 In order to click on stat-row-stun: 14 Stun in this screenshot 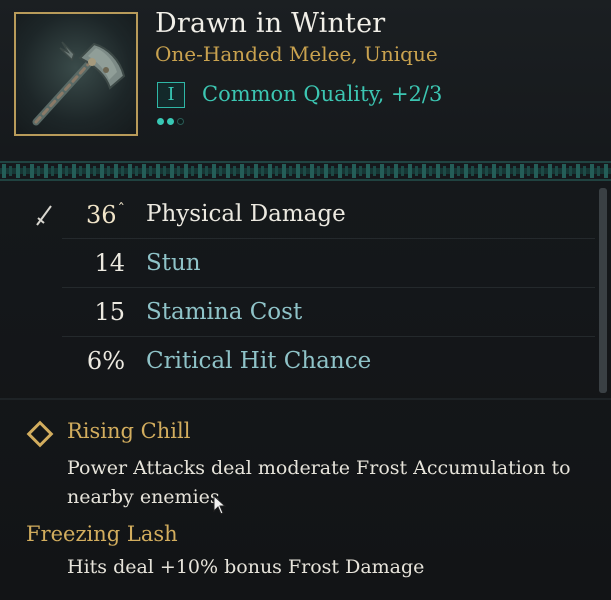, I will do `click(328, 263)`.